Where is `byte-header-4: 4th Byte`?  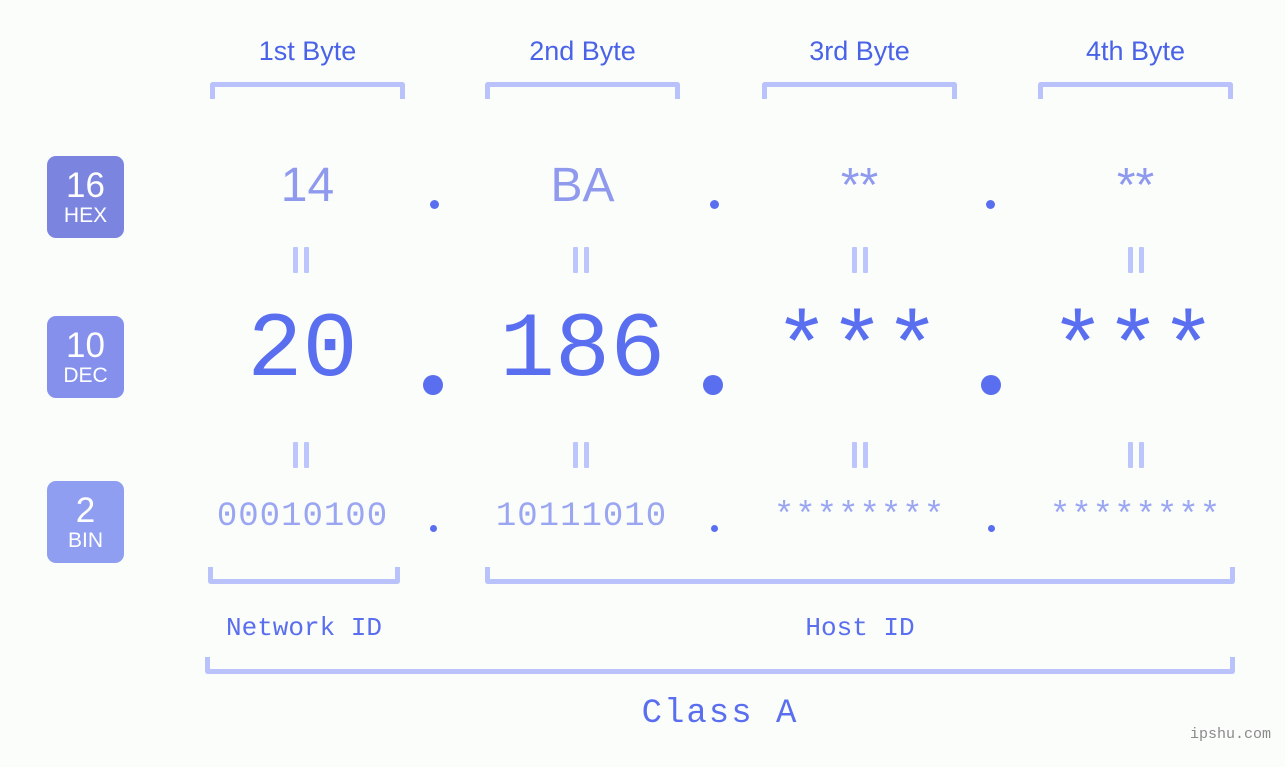
byte-header-4: 4th Byte is located at coordinates (1135, 51).